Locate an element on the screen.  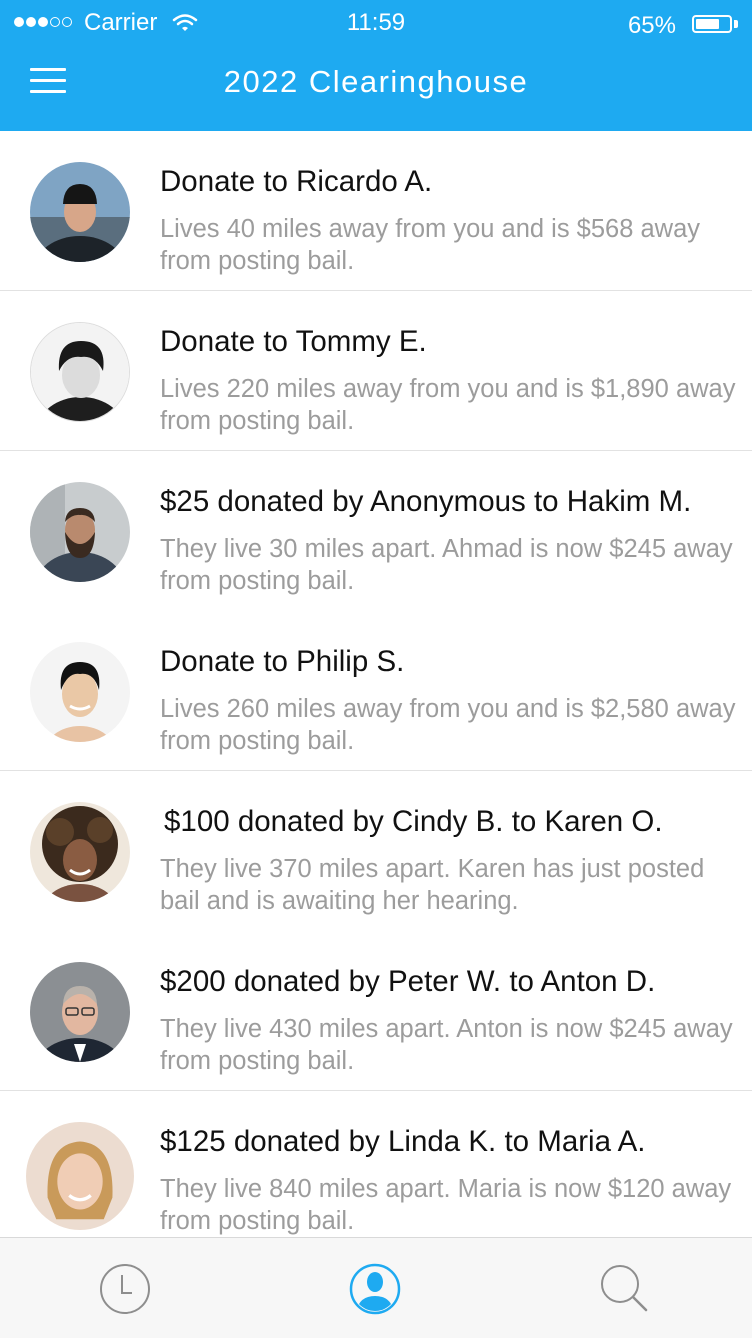
battery-percentage: 65% is located at coordinates (651, 25).